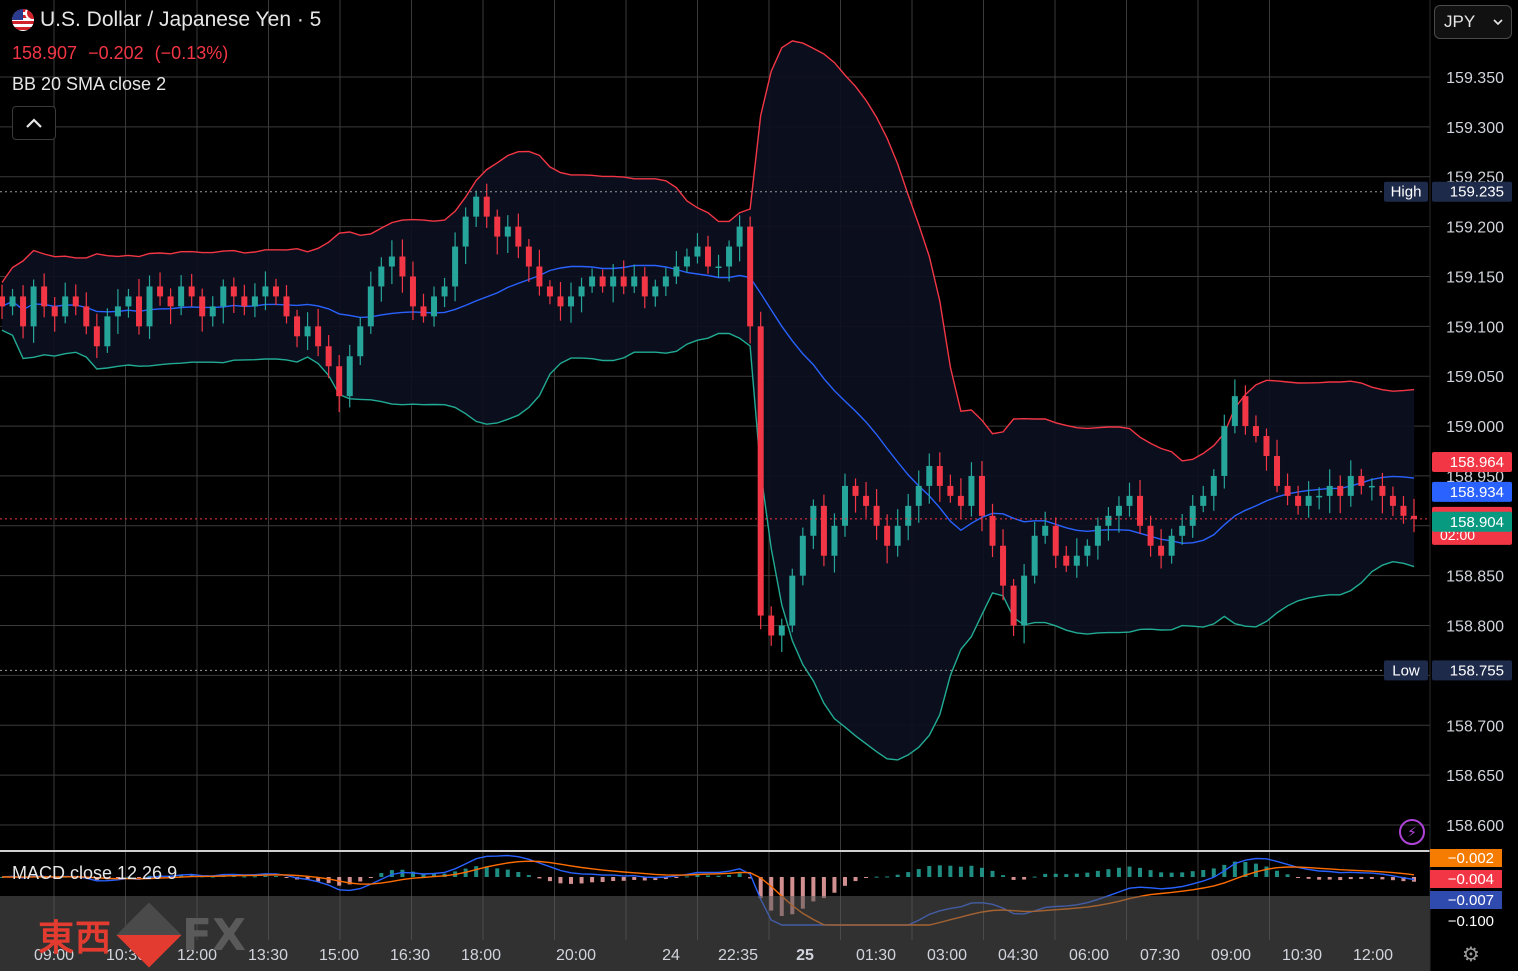  I want to click on settings-icon: ⚙, so click(1471, 954).